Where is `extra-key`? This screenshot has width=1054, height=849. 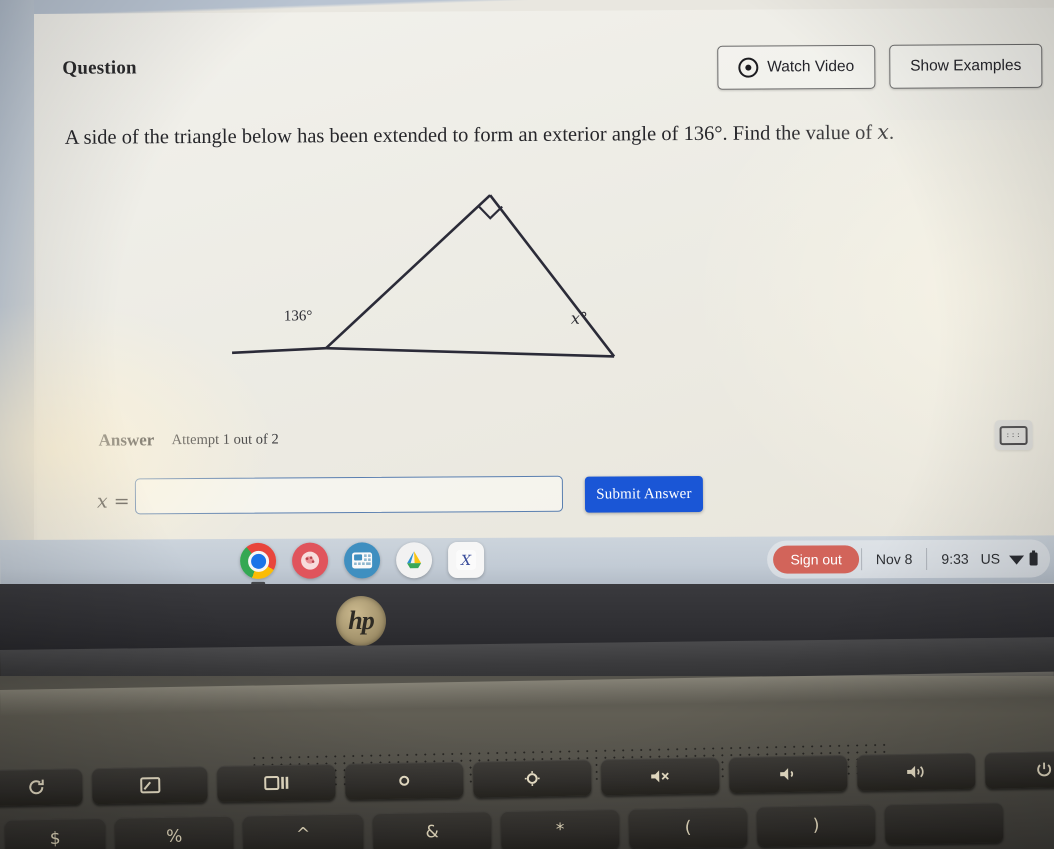
extra-key is located at coordinates (944, 823).